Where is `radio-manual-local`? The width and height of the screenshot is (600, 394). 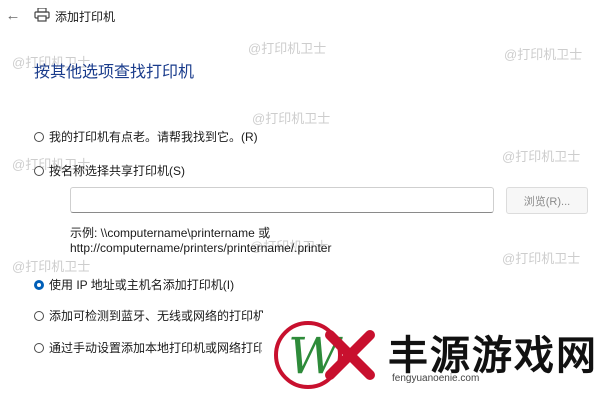 radio-manual-local is located at coordinates (39, 347).